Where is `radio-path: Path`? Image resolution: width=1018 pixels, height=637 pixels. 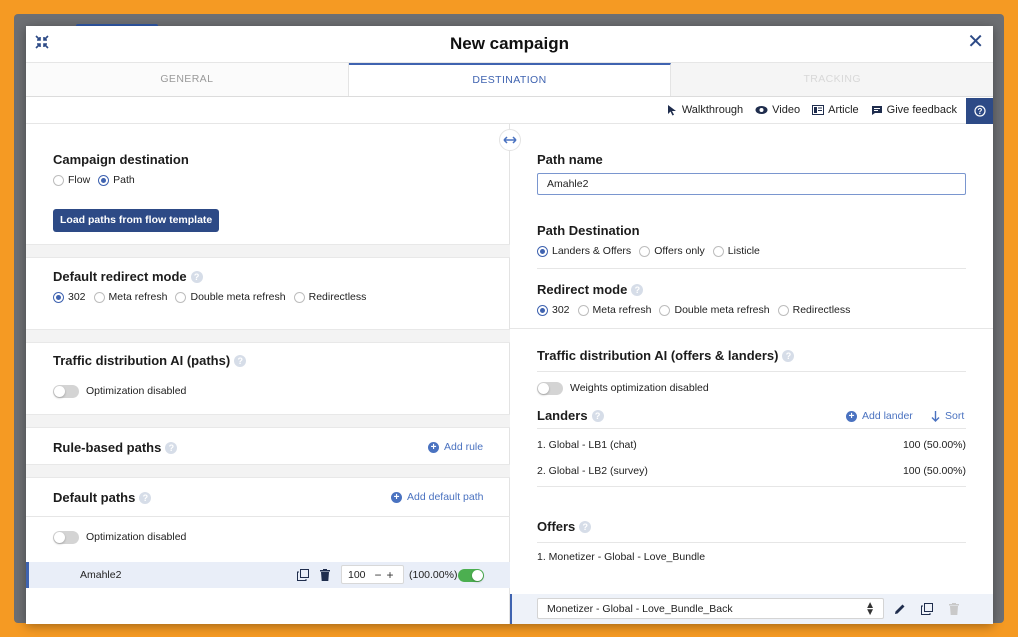
radio-path: Path is located at coordinates (116, 180).